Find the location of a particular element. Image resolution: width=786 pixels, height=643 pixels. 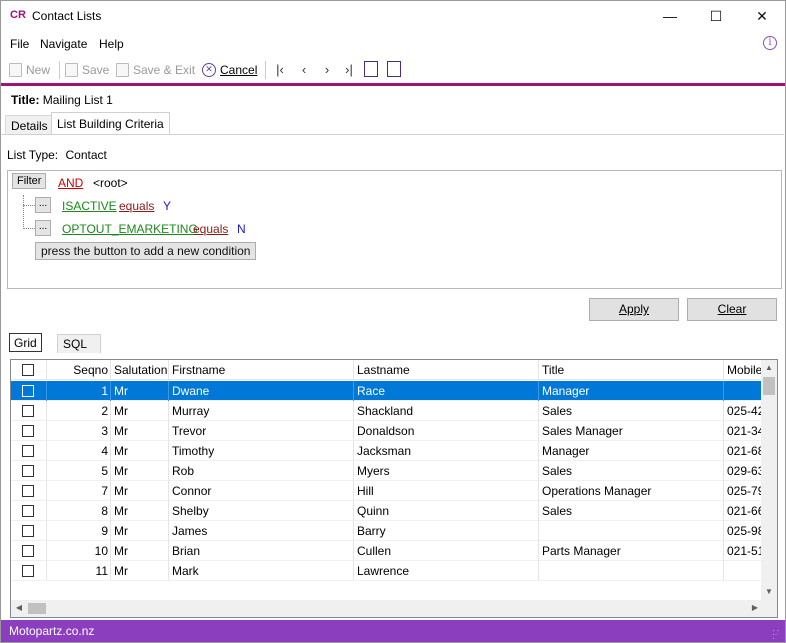

cell-firstname: Shelby is located at coordinates (261, 511).